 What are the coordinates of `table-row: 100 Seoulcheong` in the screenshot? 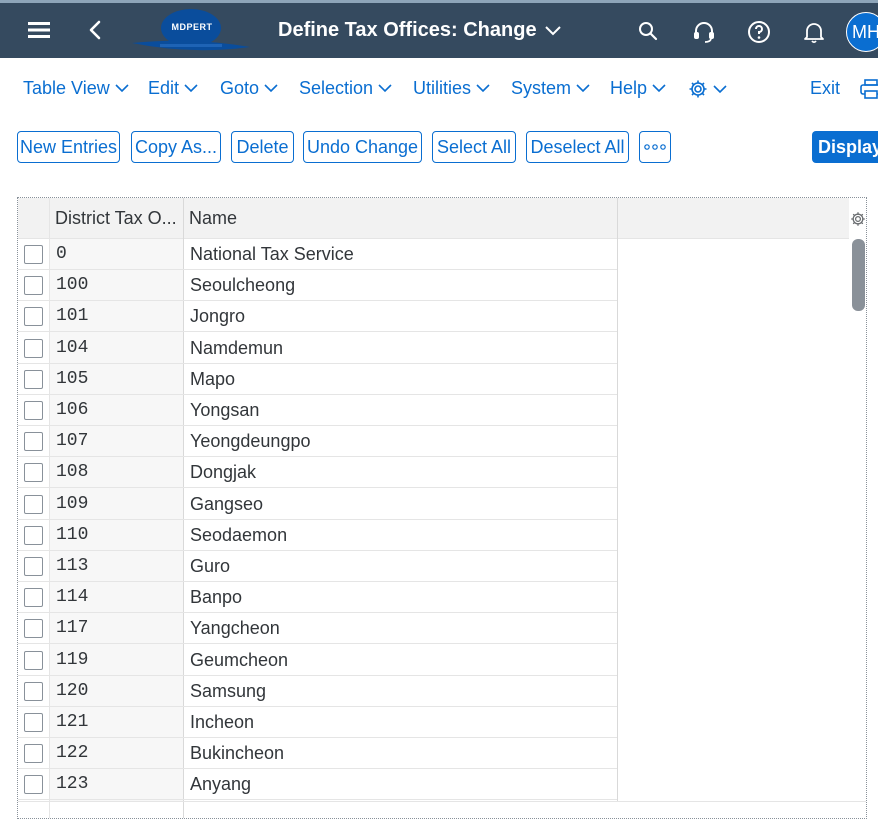 It's located at (317, 286).